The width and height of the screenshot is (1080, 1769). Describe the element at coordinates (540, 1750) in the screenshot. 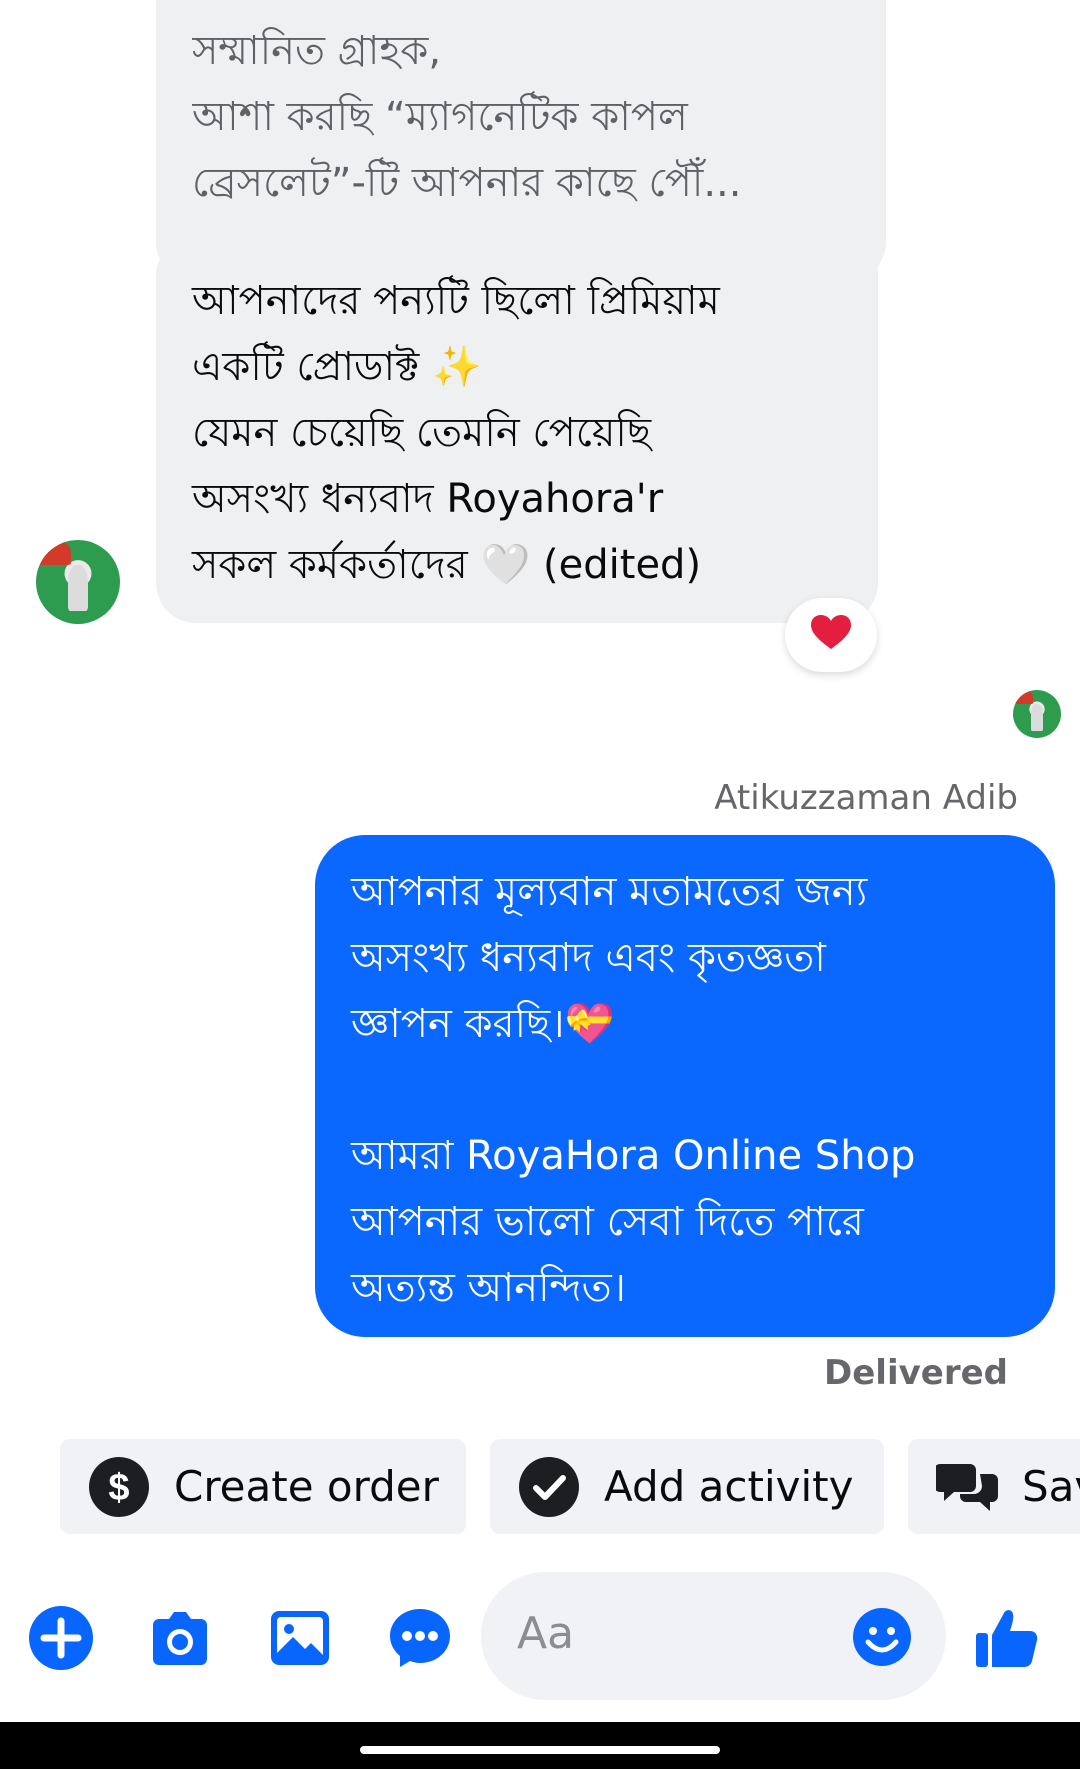

I see `home-indicator` at that location.